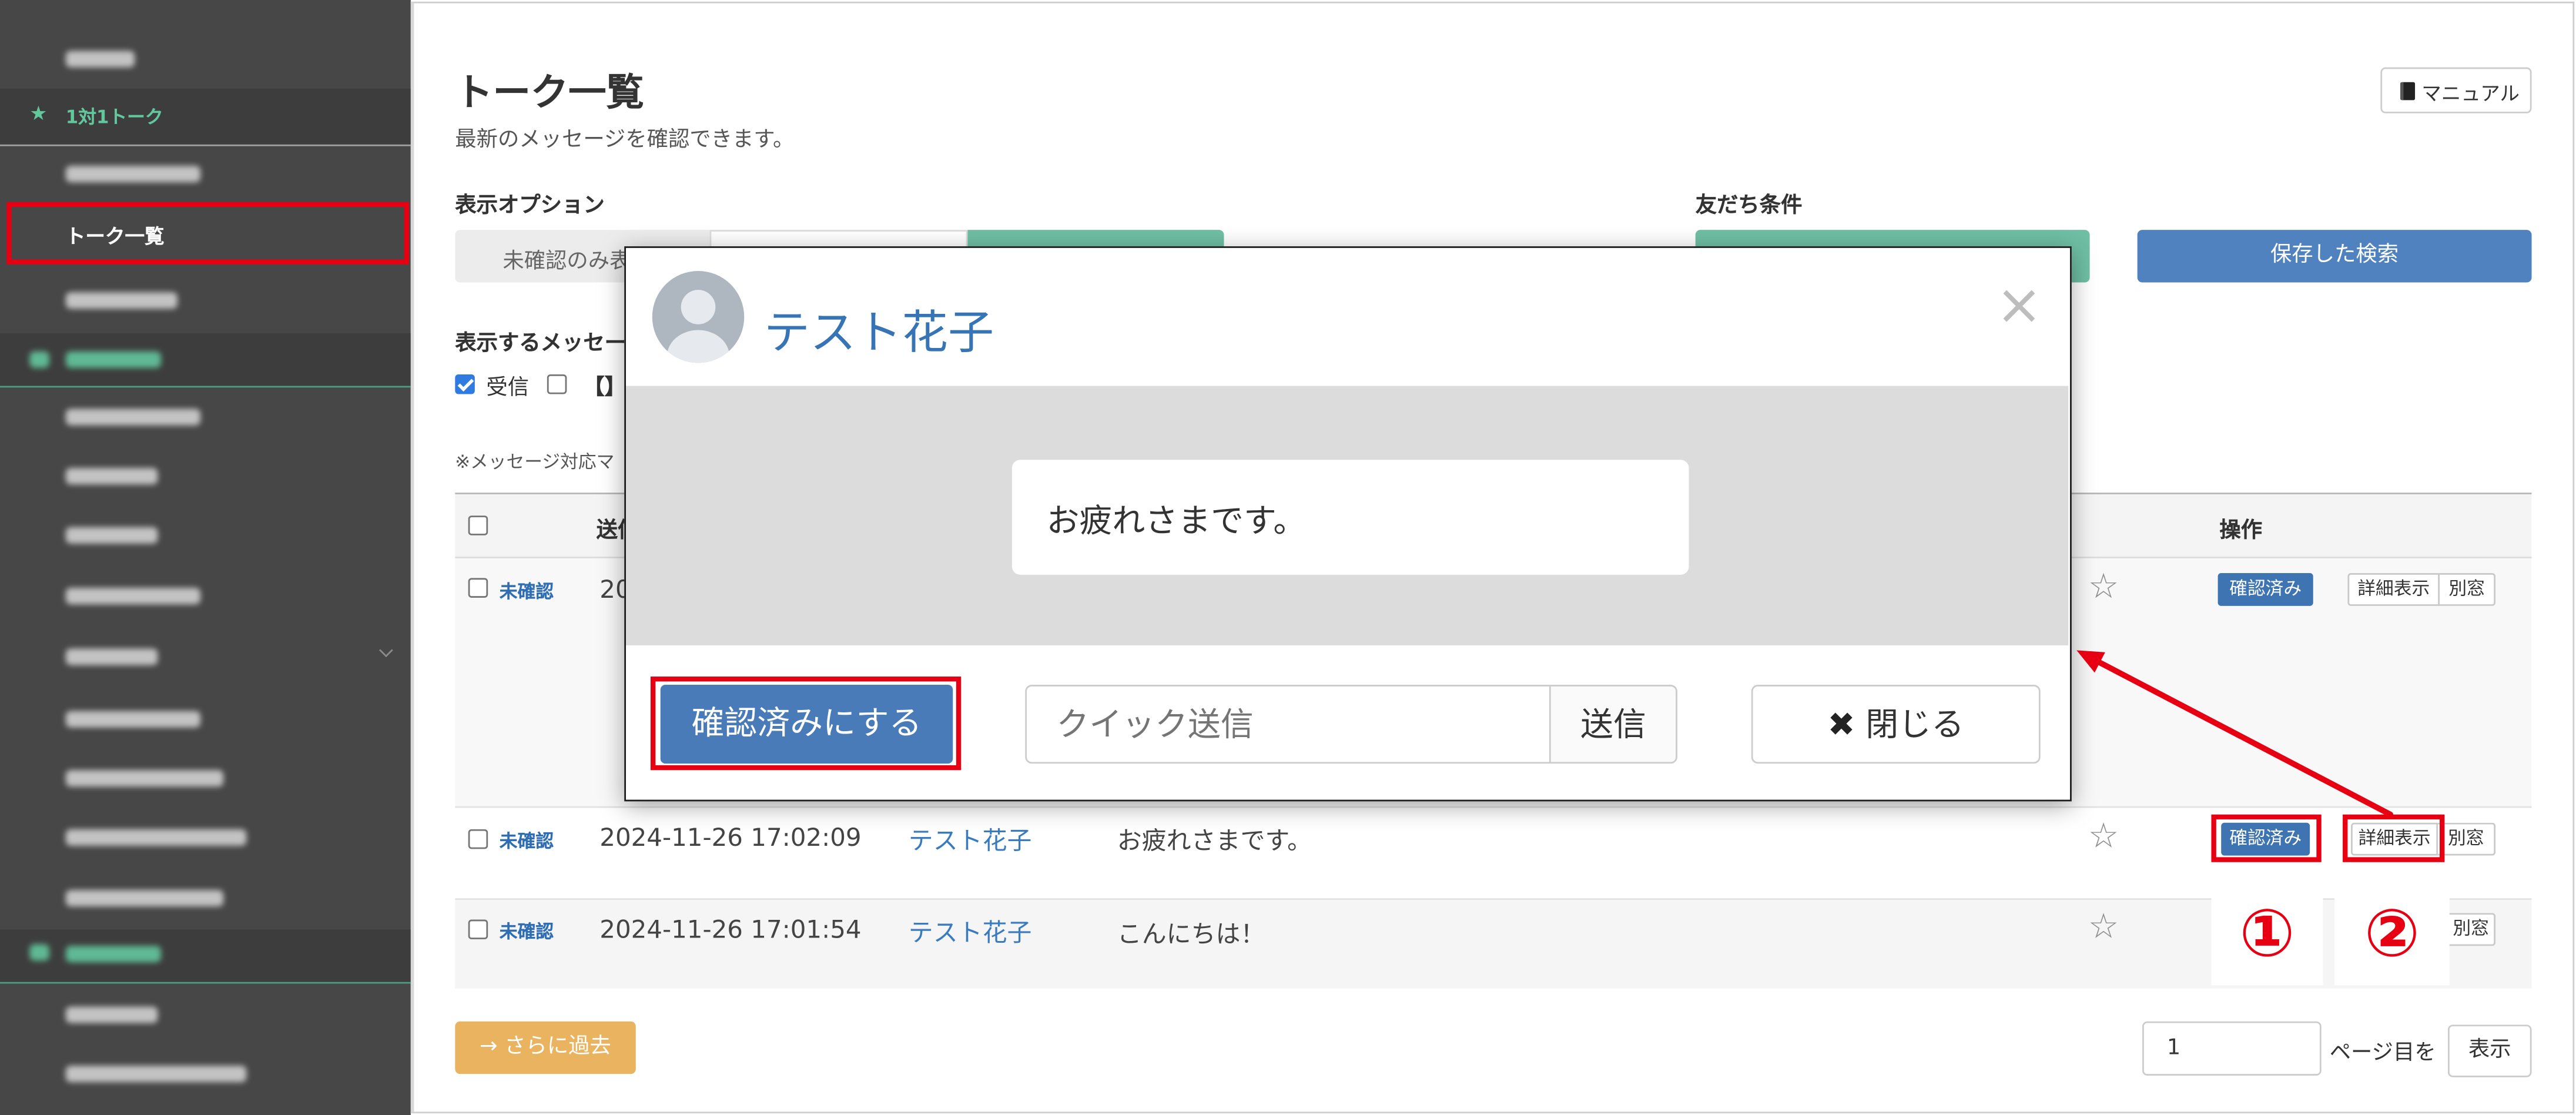 The image size is (2576, 1115). Describe the element at coordinates (1914, 724) in the screenshot. I see `modal-close-label: 閉じる` at that location.